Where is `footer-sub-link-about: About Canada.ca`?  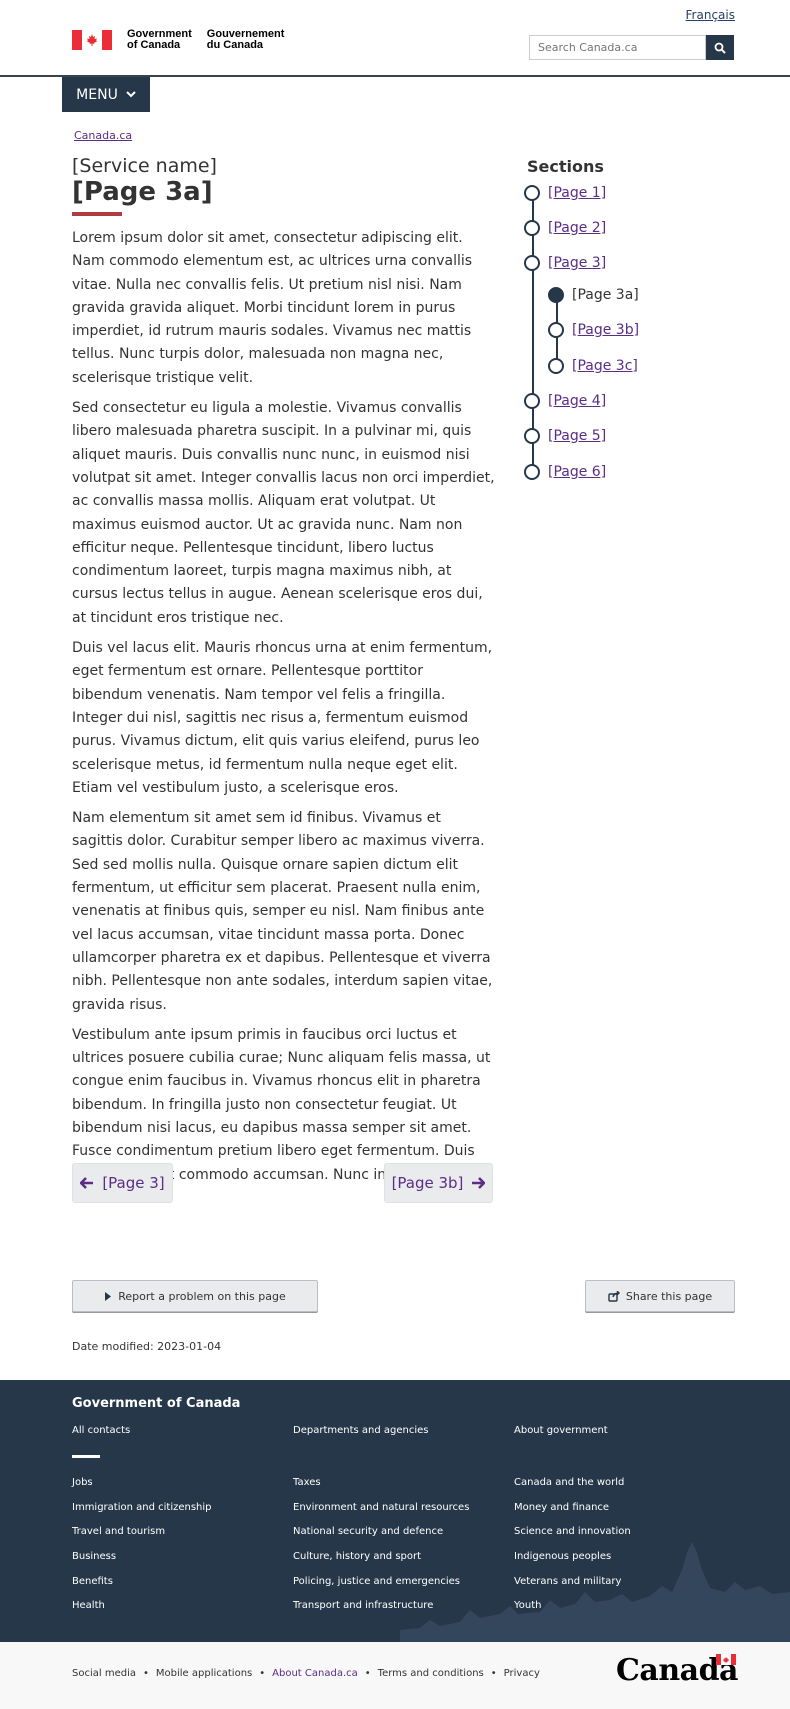
footer-sub-link-about: About Canada.ca is located at coordinates (315, 1673).